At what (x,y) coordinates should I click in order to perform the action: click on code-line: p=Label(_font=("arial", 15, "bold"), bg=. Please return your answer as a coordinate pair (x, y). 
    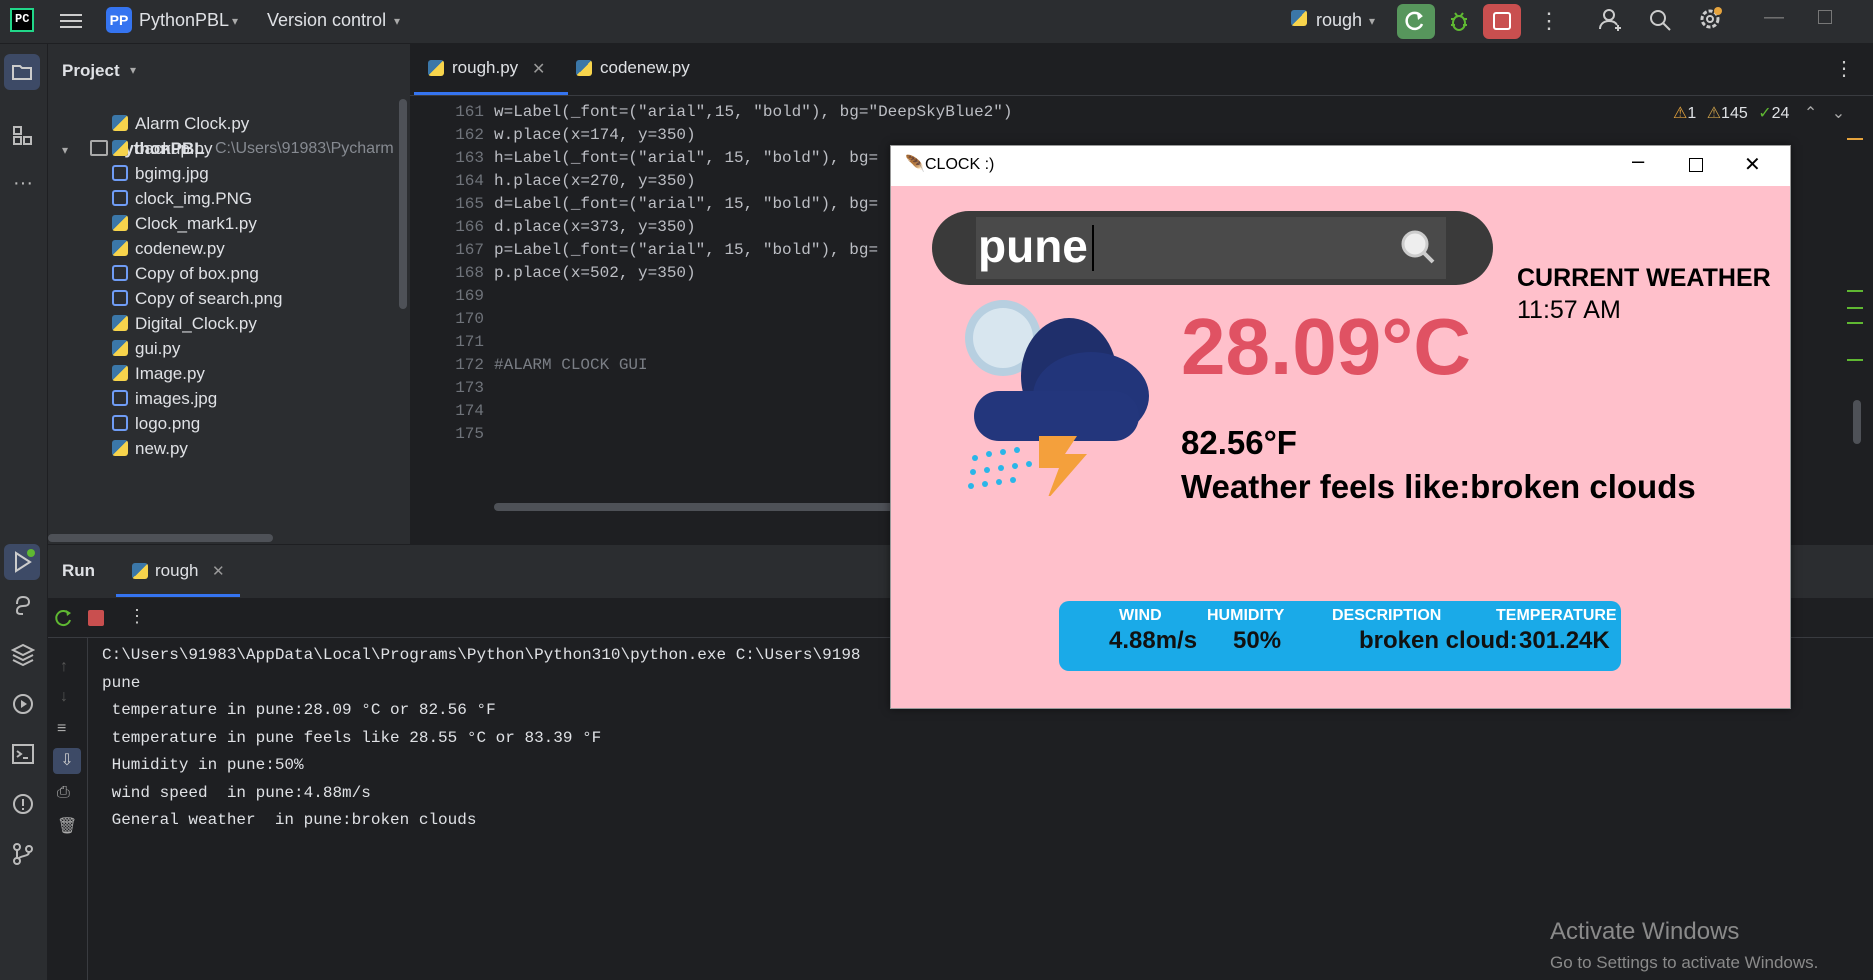
    Looking at the image, I should click on (686, 250).